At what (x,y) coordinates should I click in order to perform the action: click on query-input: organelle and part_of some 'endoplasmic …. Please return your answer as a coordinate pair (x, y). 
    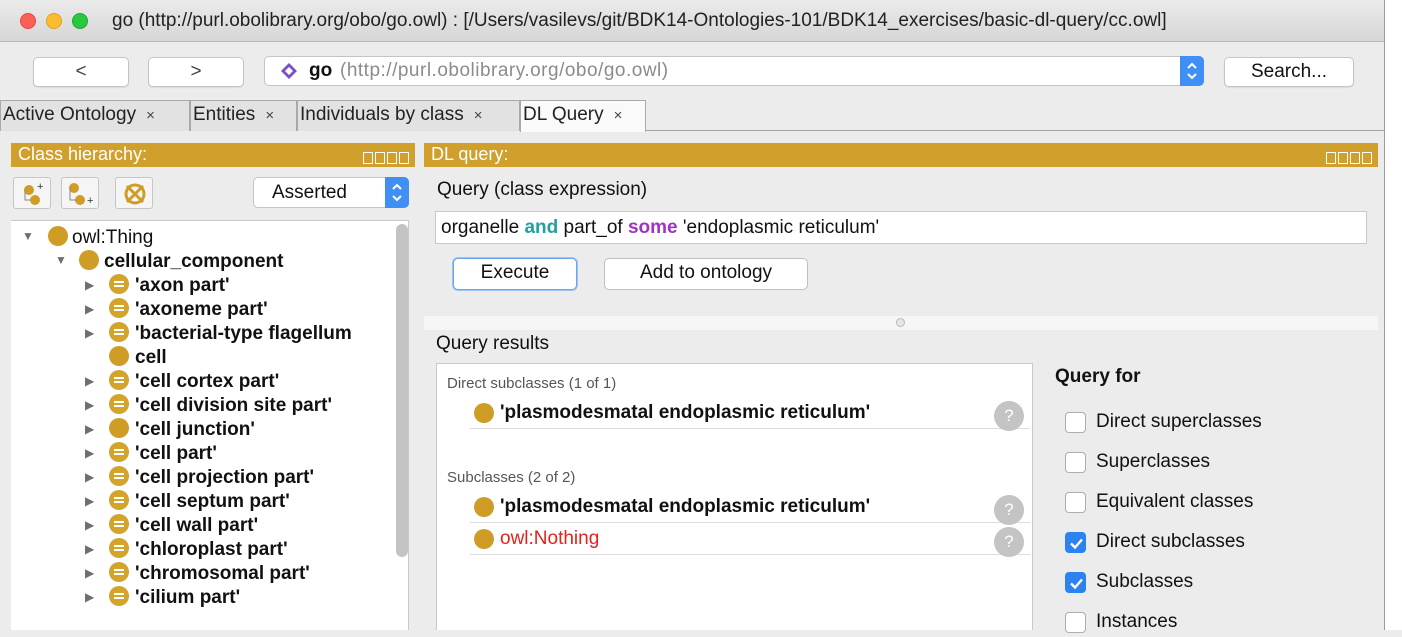
    Looking at the image, I should click on (901, 227).